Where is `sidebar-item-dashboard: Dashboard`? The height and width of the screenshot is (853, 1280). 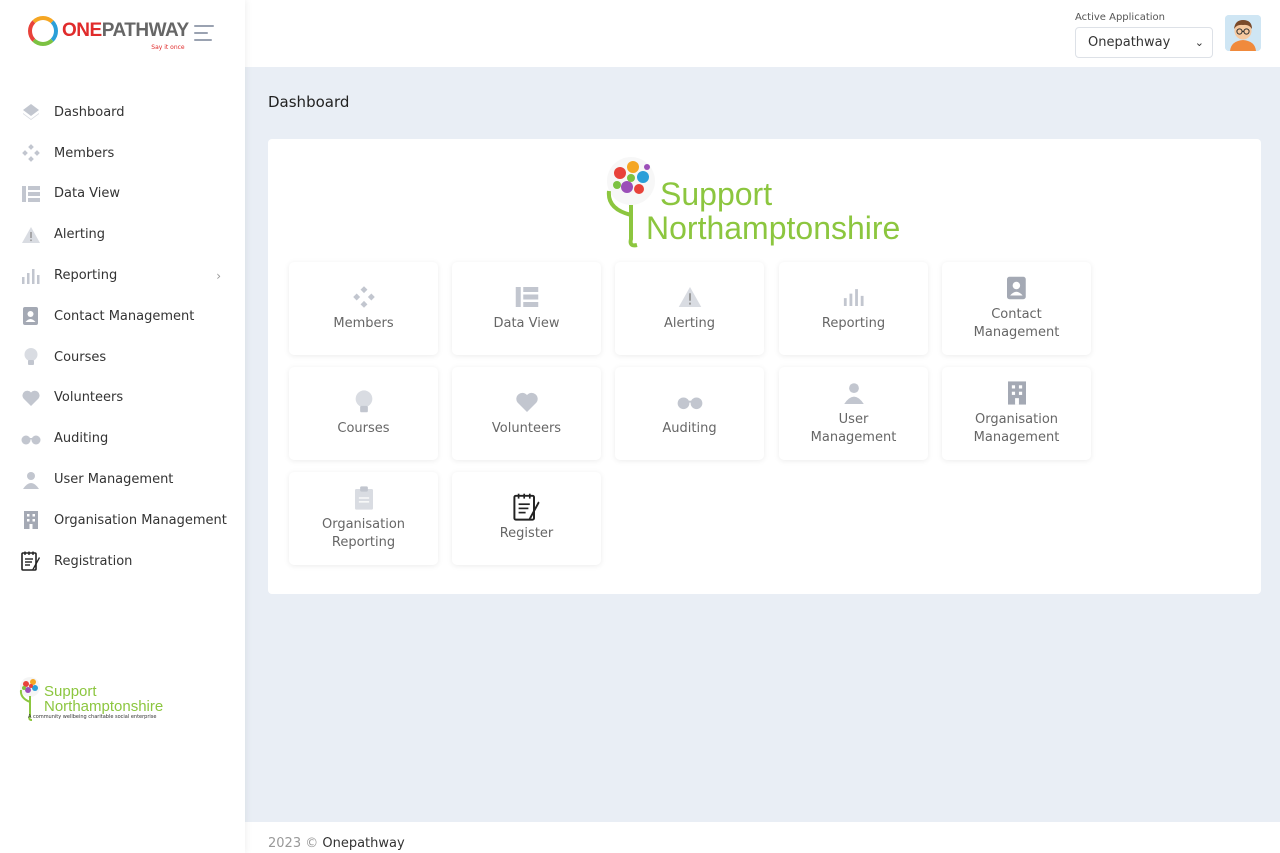 sidebar-item-dashboard: Dashboard is located at coordinates (122, 112).